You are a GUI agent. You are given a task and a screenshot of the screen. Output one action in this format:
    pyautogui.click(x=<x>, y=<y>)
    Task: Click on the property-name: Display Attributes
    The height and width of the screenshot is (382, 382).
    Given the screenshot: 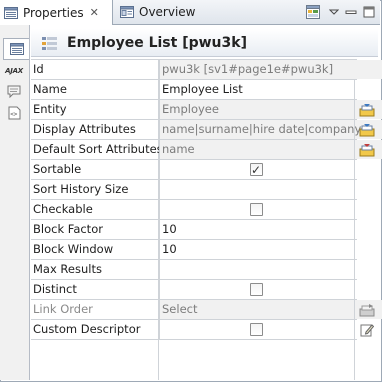 What is the action you would take?
    pyautogui.click(x=84, y=129)
    